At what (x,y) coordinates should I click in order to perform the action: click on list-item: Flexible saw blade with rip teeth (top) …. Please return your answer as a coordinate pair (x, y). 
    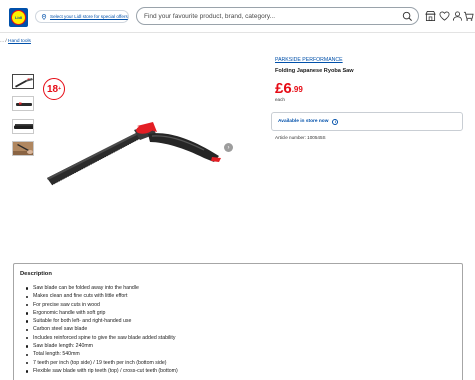
    Looking at the image, I should click on (102, 371).